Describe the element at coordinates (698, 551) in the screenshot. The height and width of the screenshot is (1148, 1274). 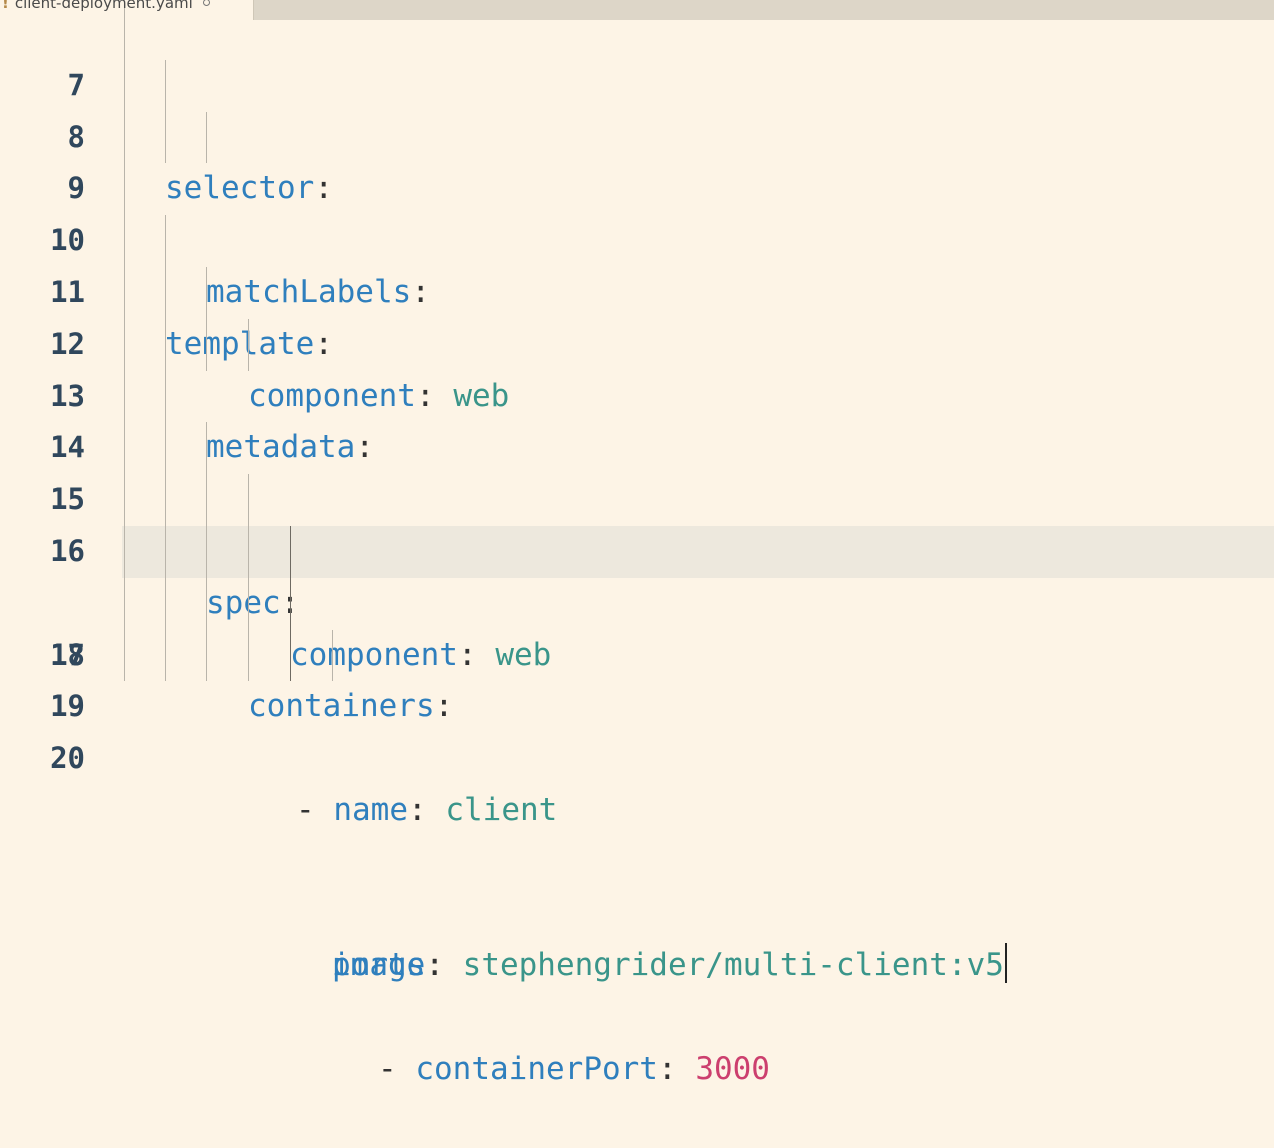
I see `current-line-highlight` at that location.